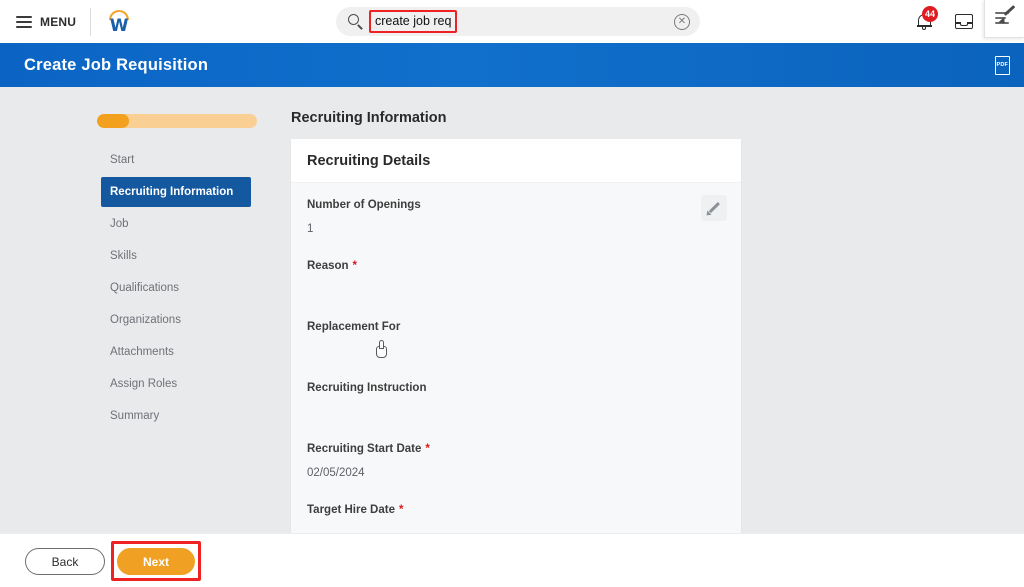  I want to click on edit-section-button, so click(714, 208).